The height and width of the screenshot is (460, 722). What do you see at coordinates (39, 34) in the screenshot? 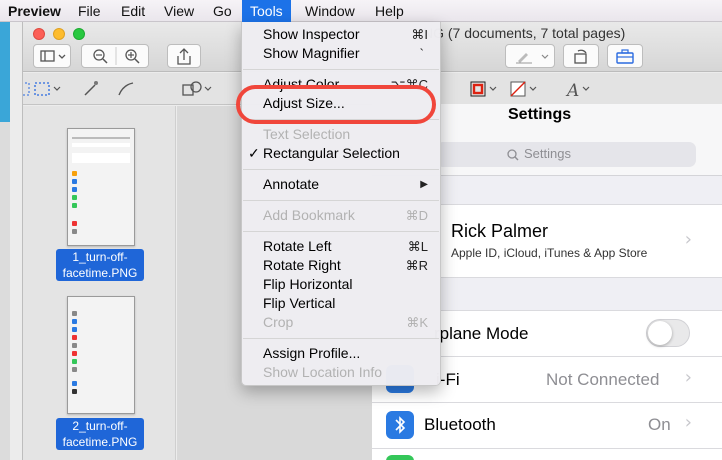
I see `close-window-button` at bounding box center [39, 34].